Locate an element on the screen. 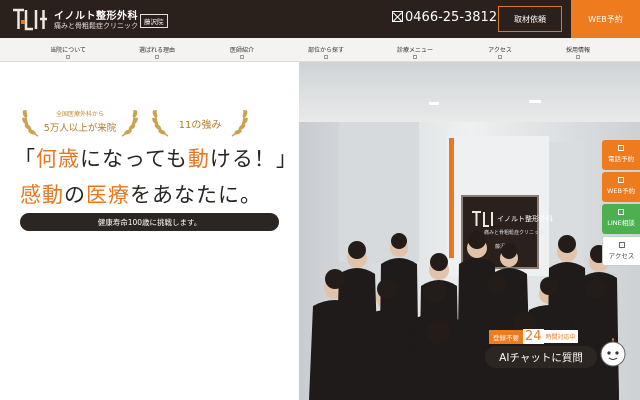 The image size is (640, 400). nav-item-about: 当院について is located at coordinates (68, 50).